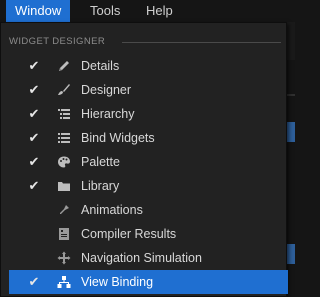  What do you see at coordinates (64, 138) in the screenshot?
I see `bind-list-icon` at bounding box center [64, 138].